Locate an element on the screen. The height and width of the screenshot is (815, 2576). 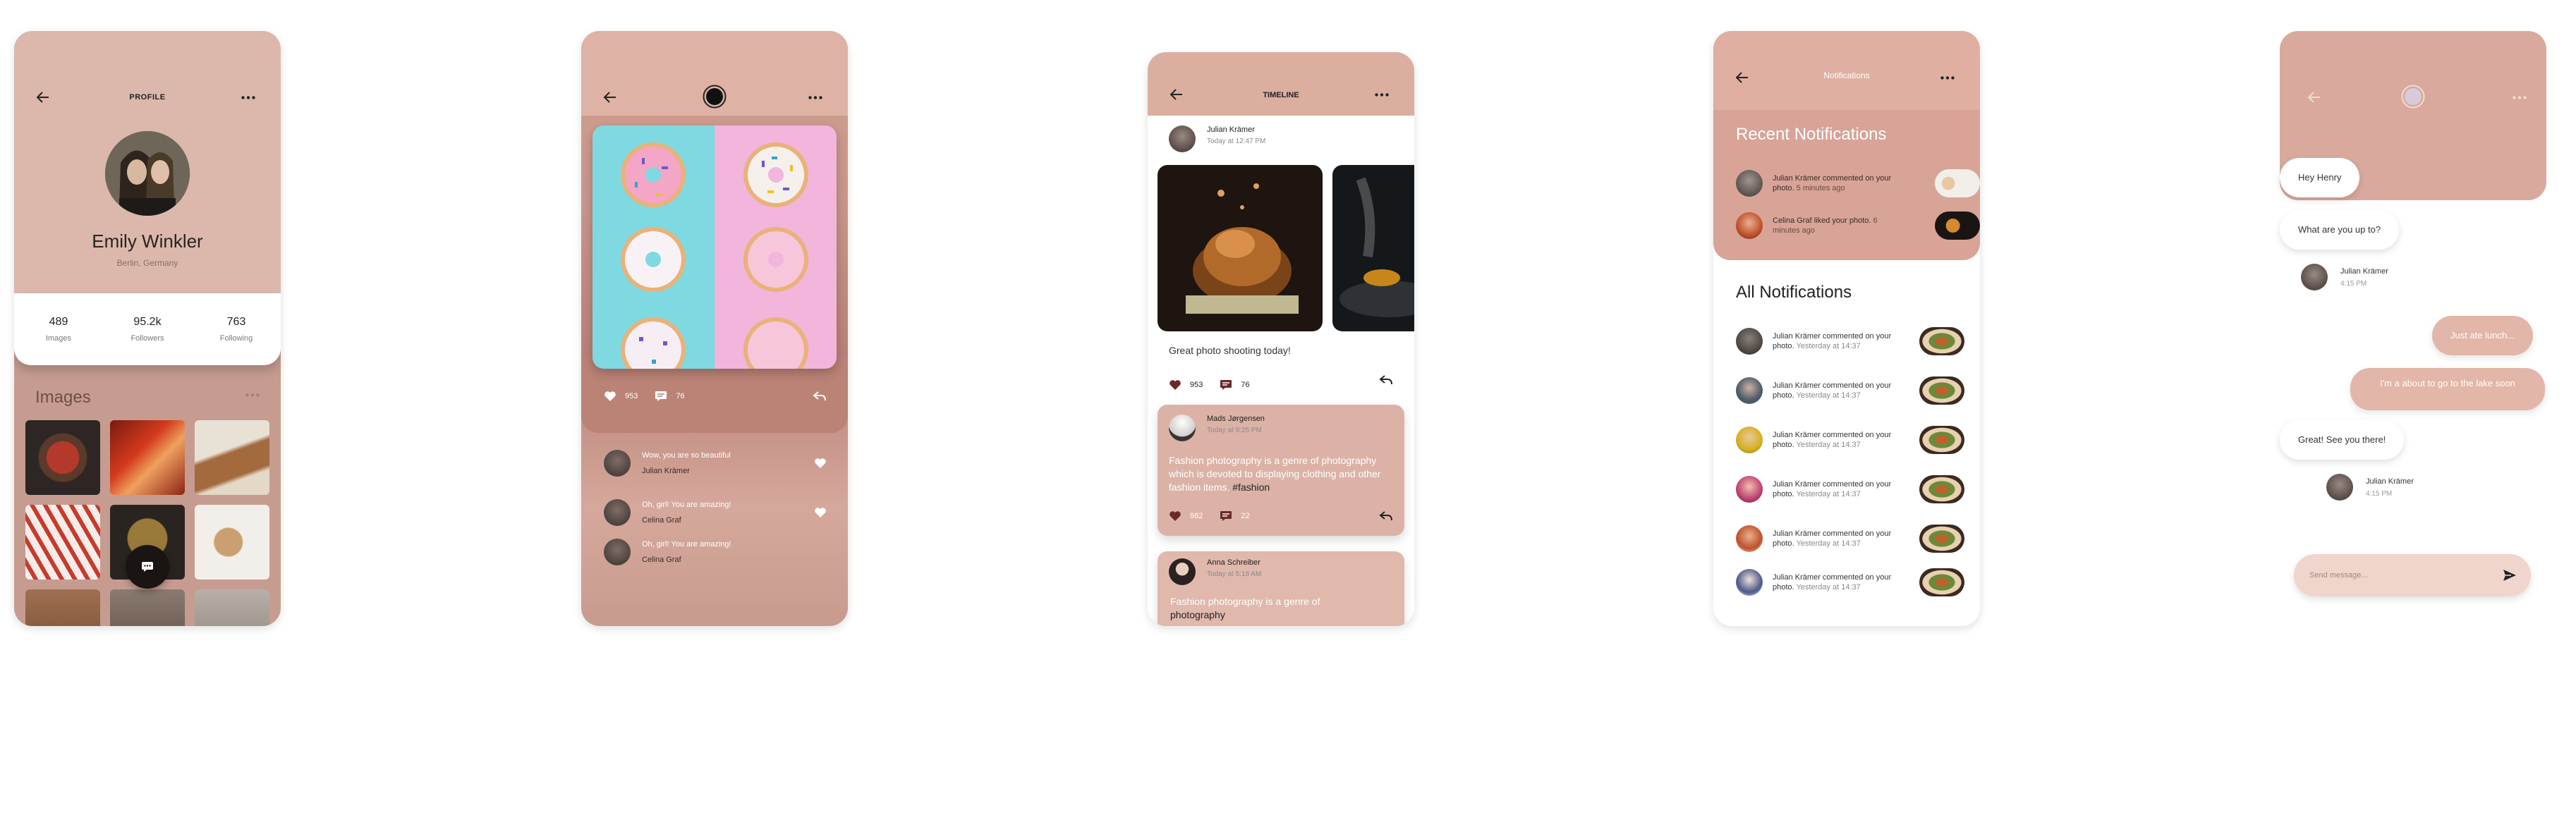
message-bubble-incoming: What are you up to? is located at coordinates (2340, 230).